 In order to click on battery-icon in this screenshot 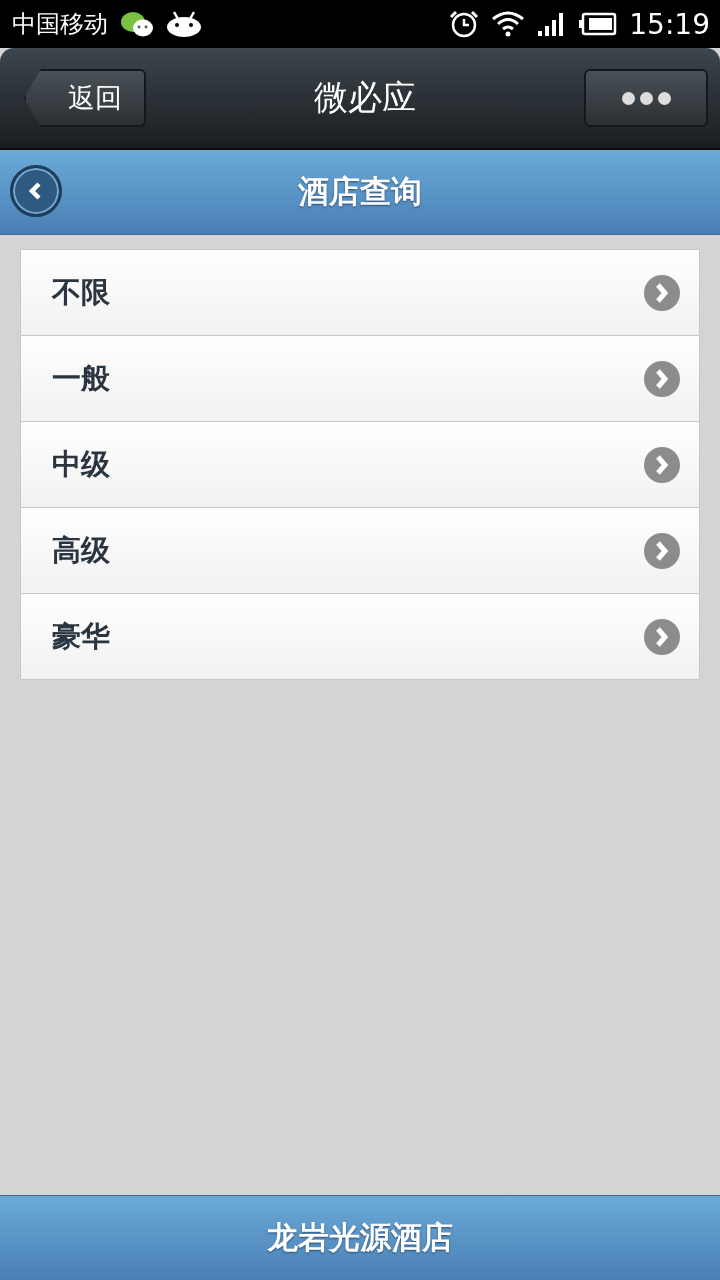, I will do `click(598, 24)`.